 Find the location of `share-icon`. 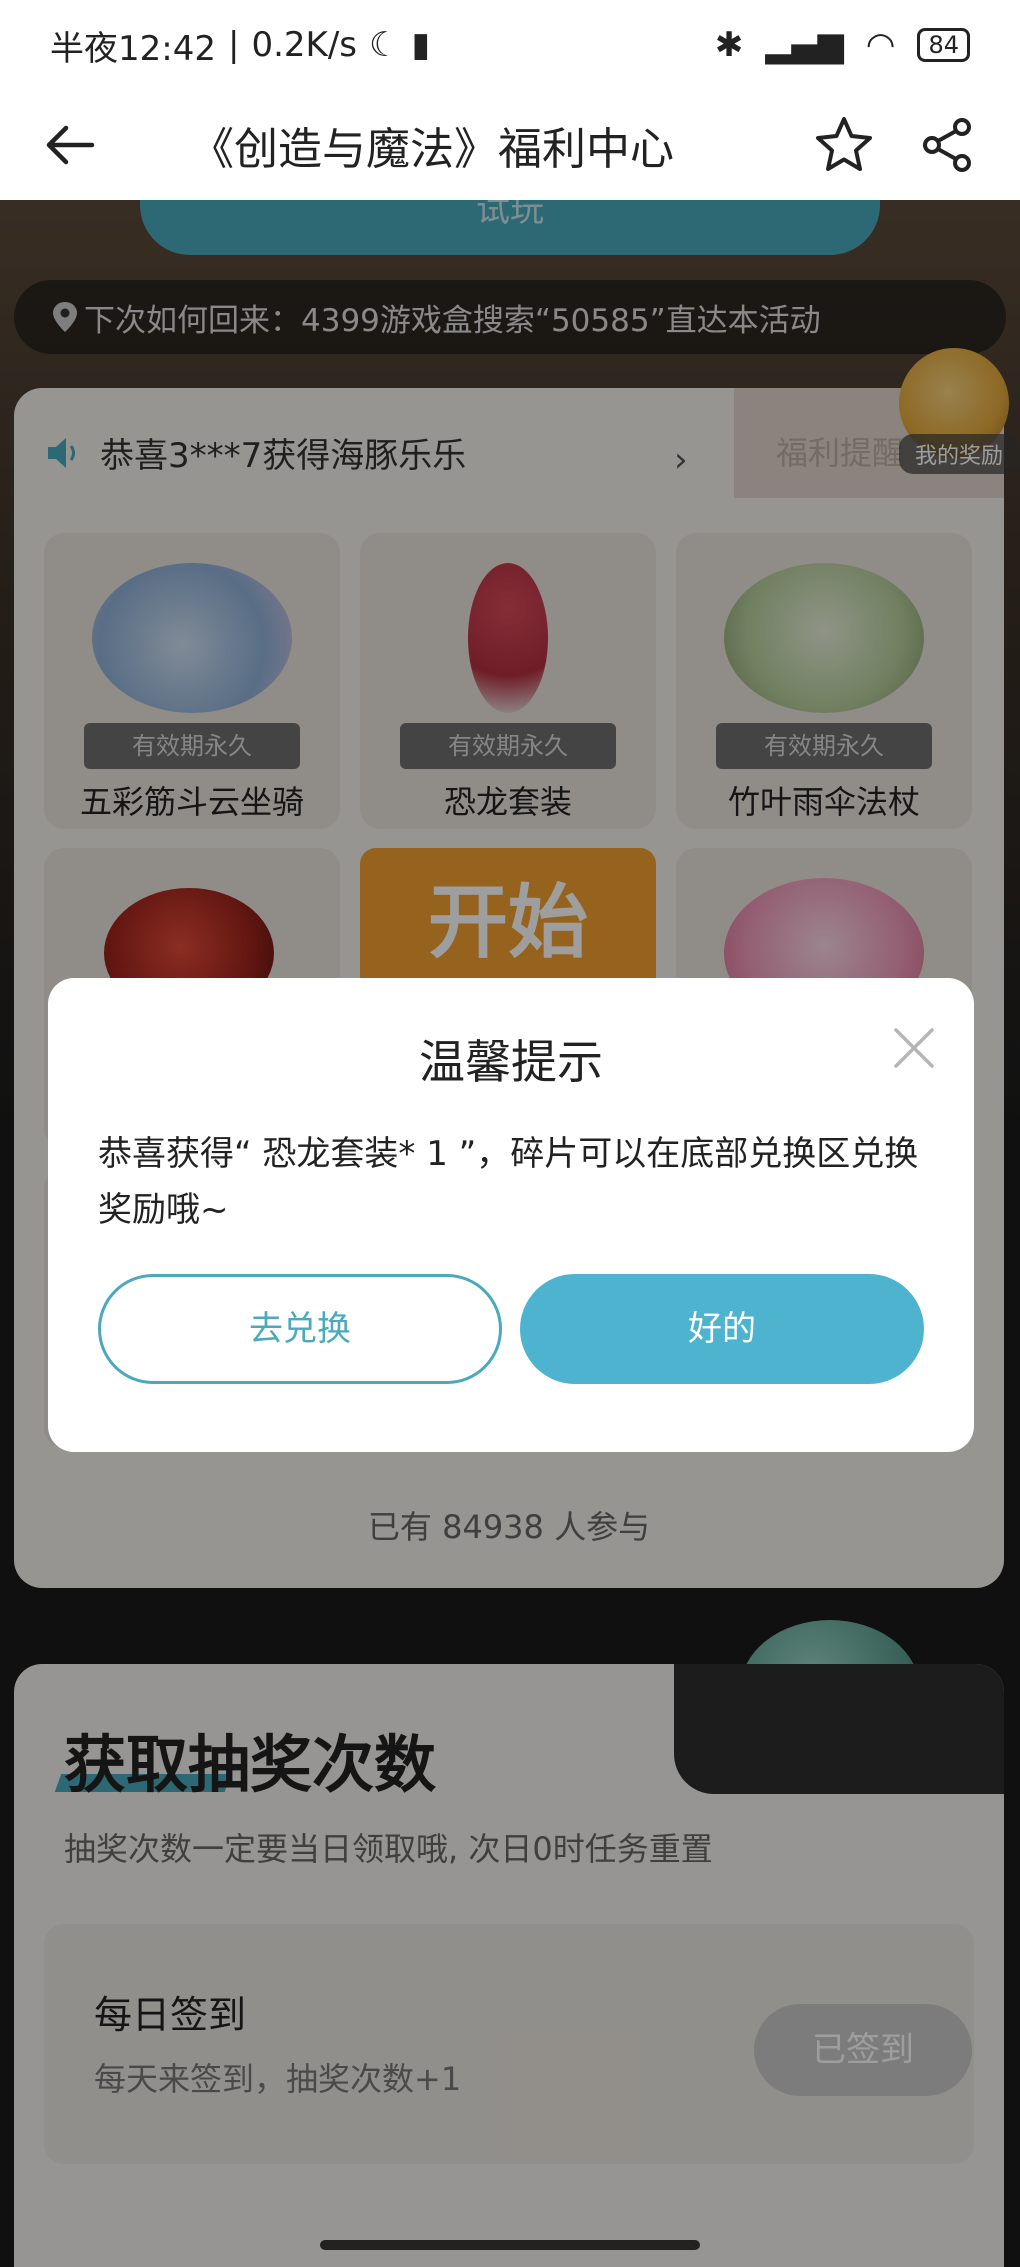

share-icon is located at coordinates (948, 145).